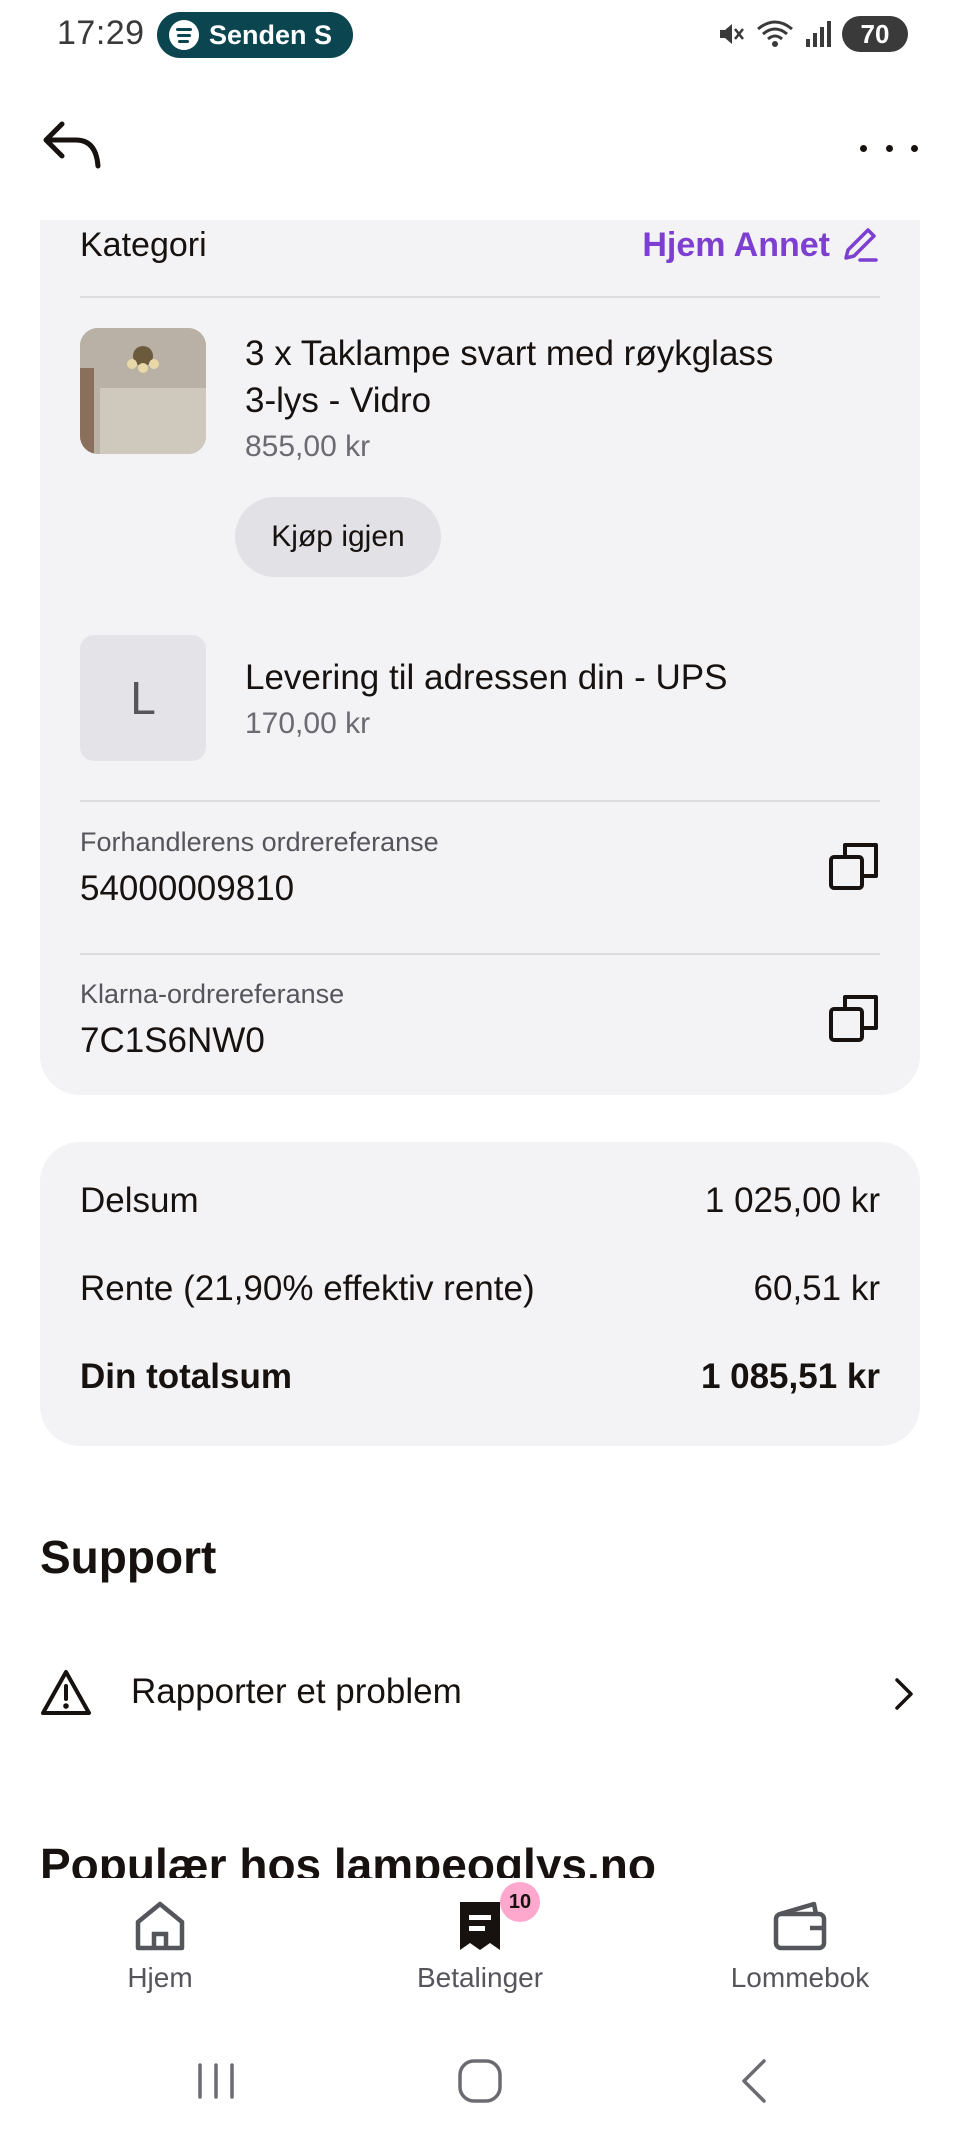 This screenshot has width=960, height=2133. Describe the element at coordinates (520, 1902) in the screenshot. I see `payments-badge: 10` at that location.